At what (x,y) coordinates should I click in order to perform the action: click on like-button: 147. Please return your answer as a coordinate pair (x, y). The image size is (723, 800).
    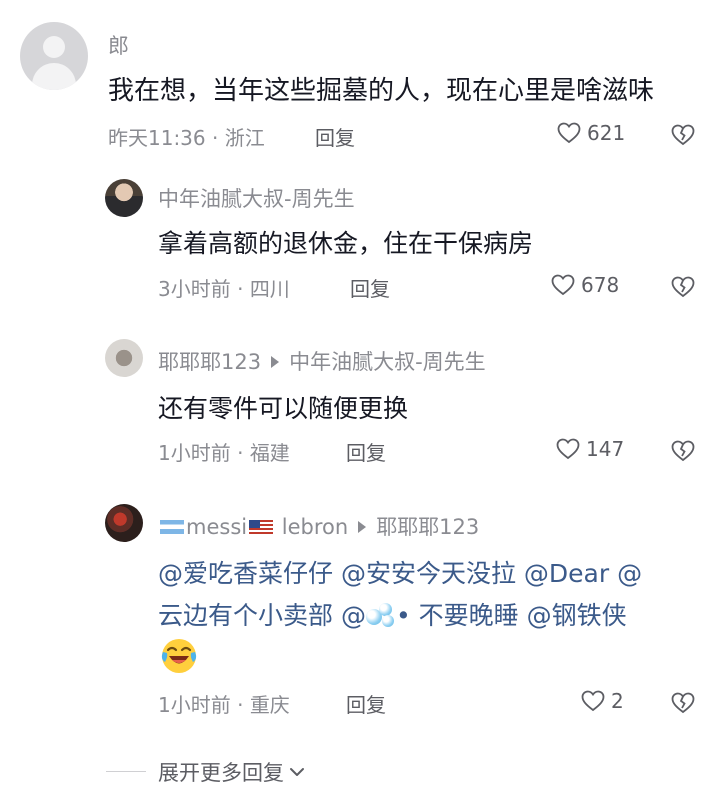
    Looking at the image, I should click on (590, 449).